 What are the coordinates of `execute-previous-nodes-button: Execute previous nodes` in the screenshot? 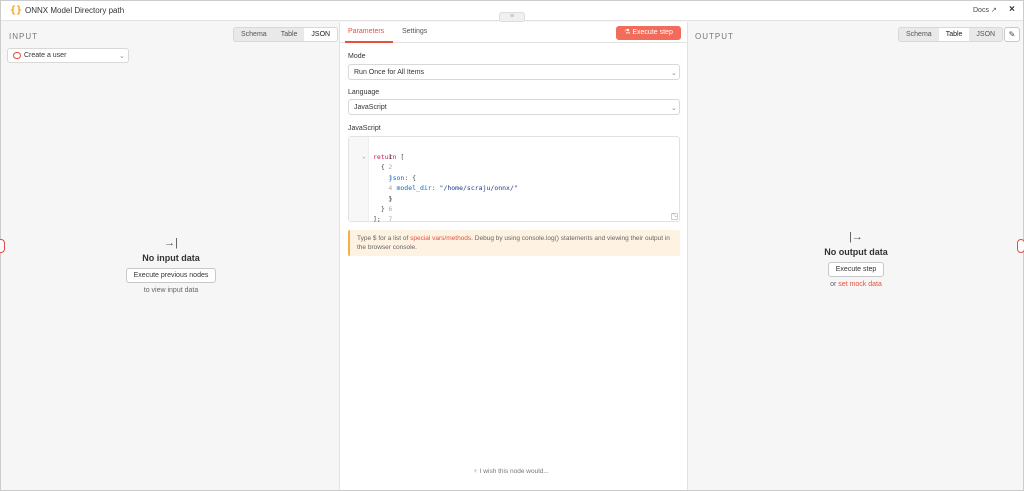 It's located at (171, 275).